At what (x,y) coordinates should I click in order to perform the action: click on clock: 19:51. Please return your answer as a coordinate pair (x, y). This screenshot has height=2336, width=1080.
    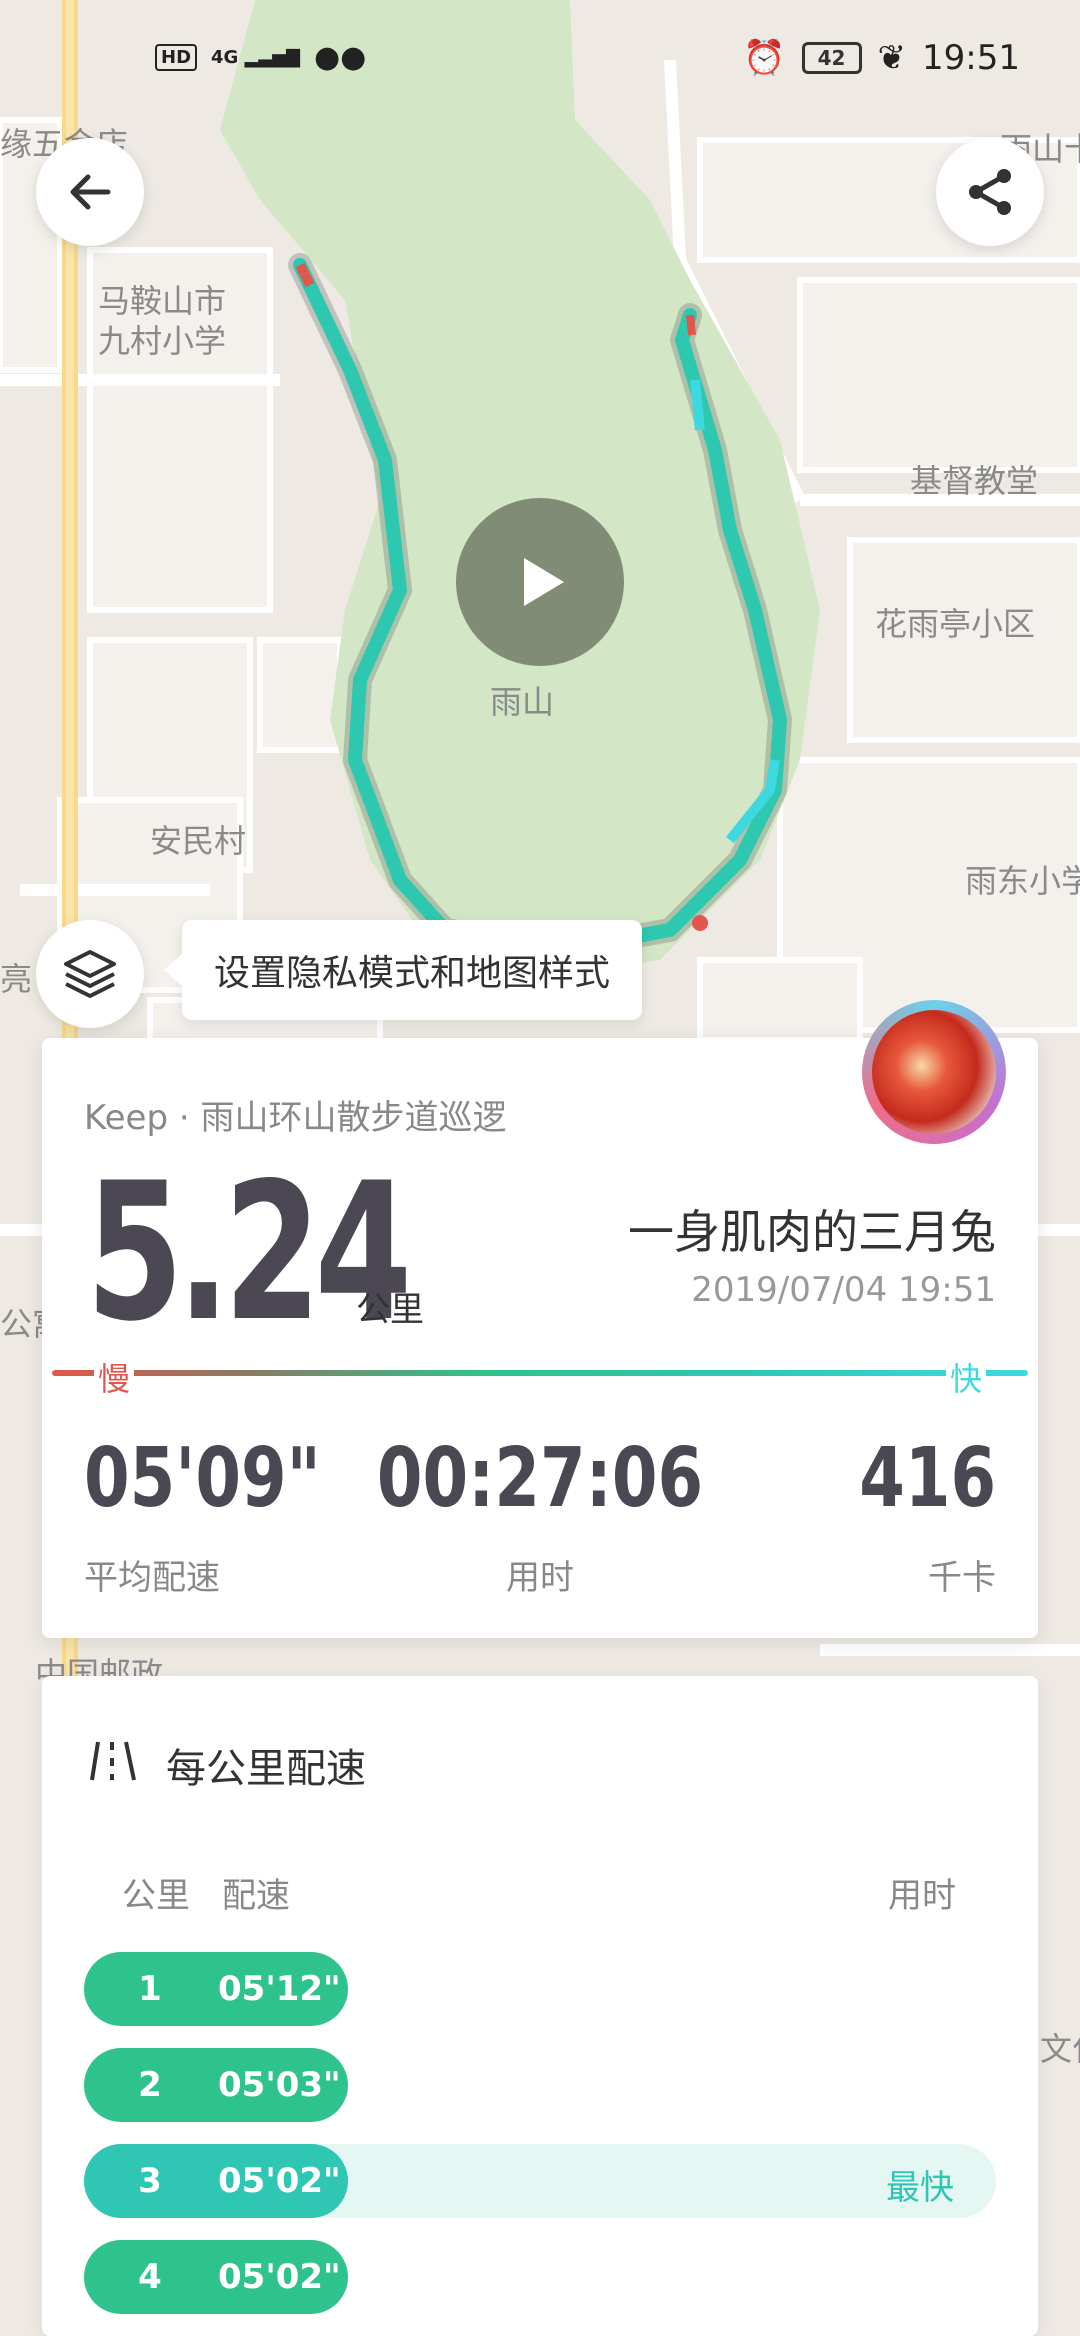
    Looking at the image, I should click on (971, 58).